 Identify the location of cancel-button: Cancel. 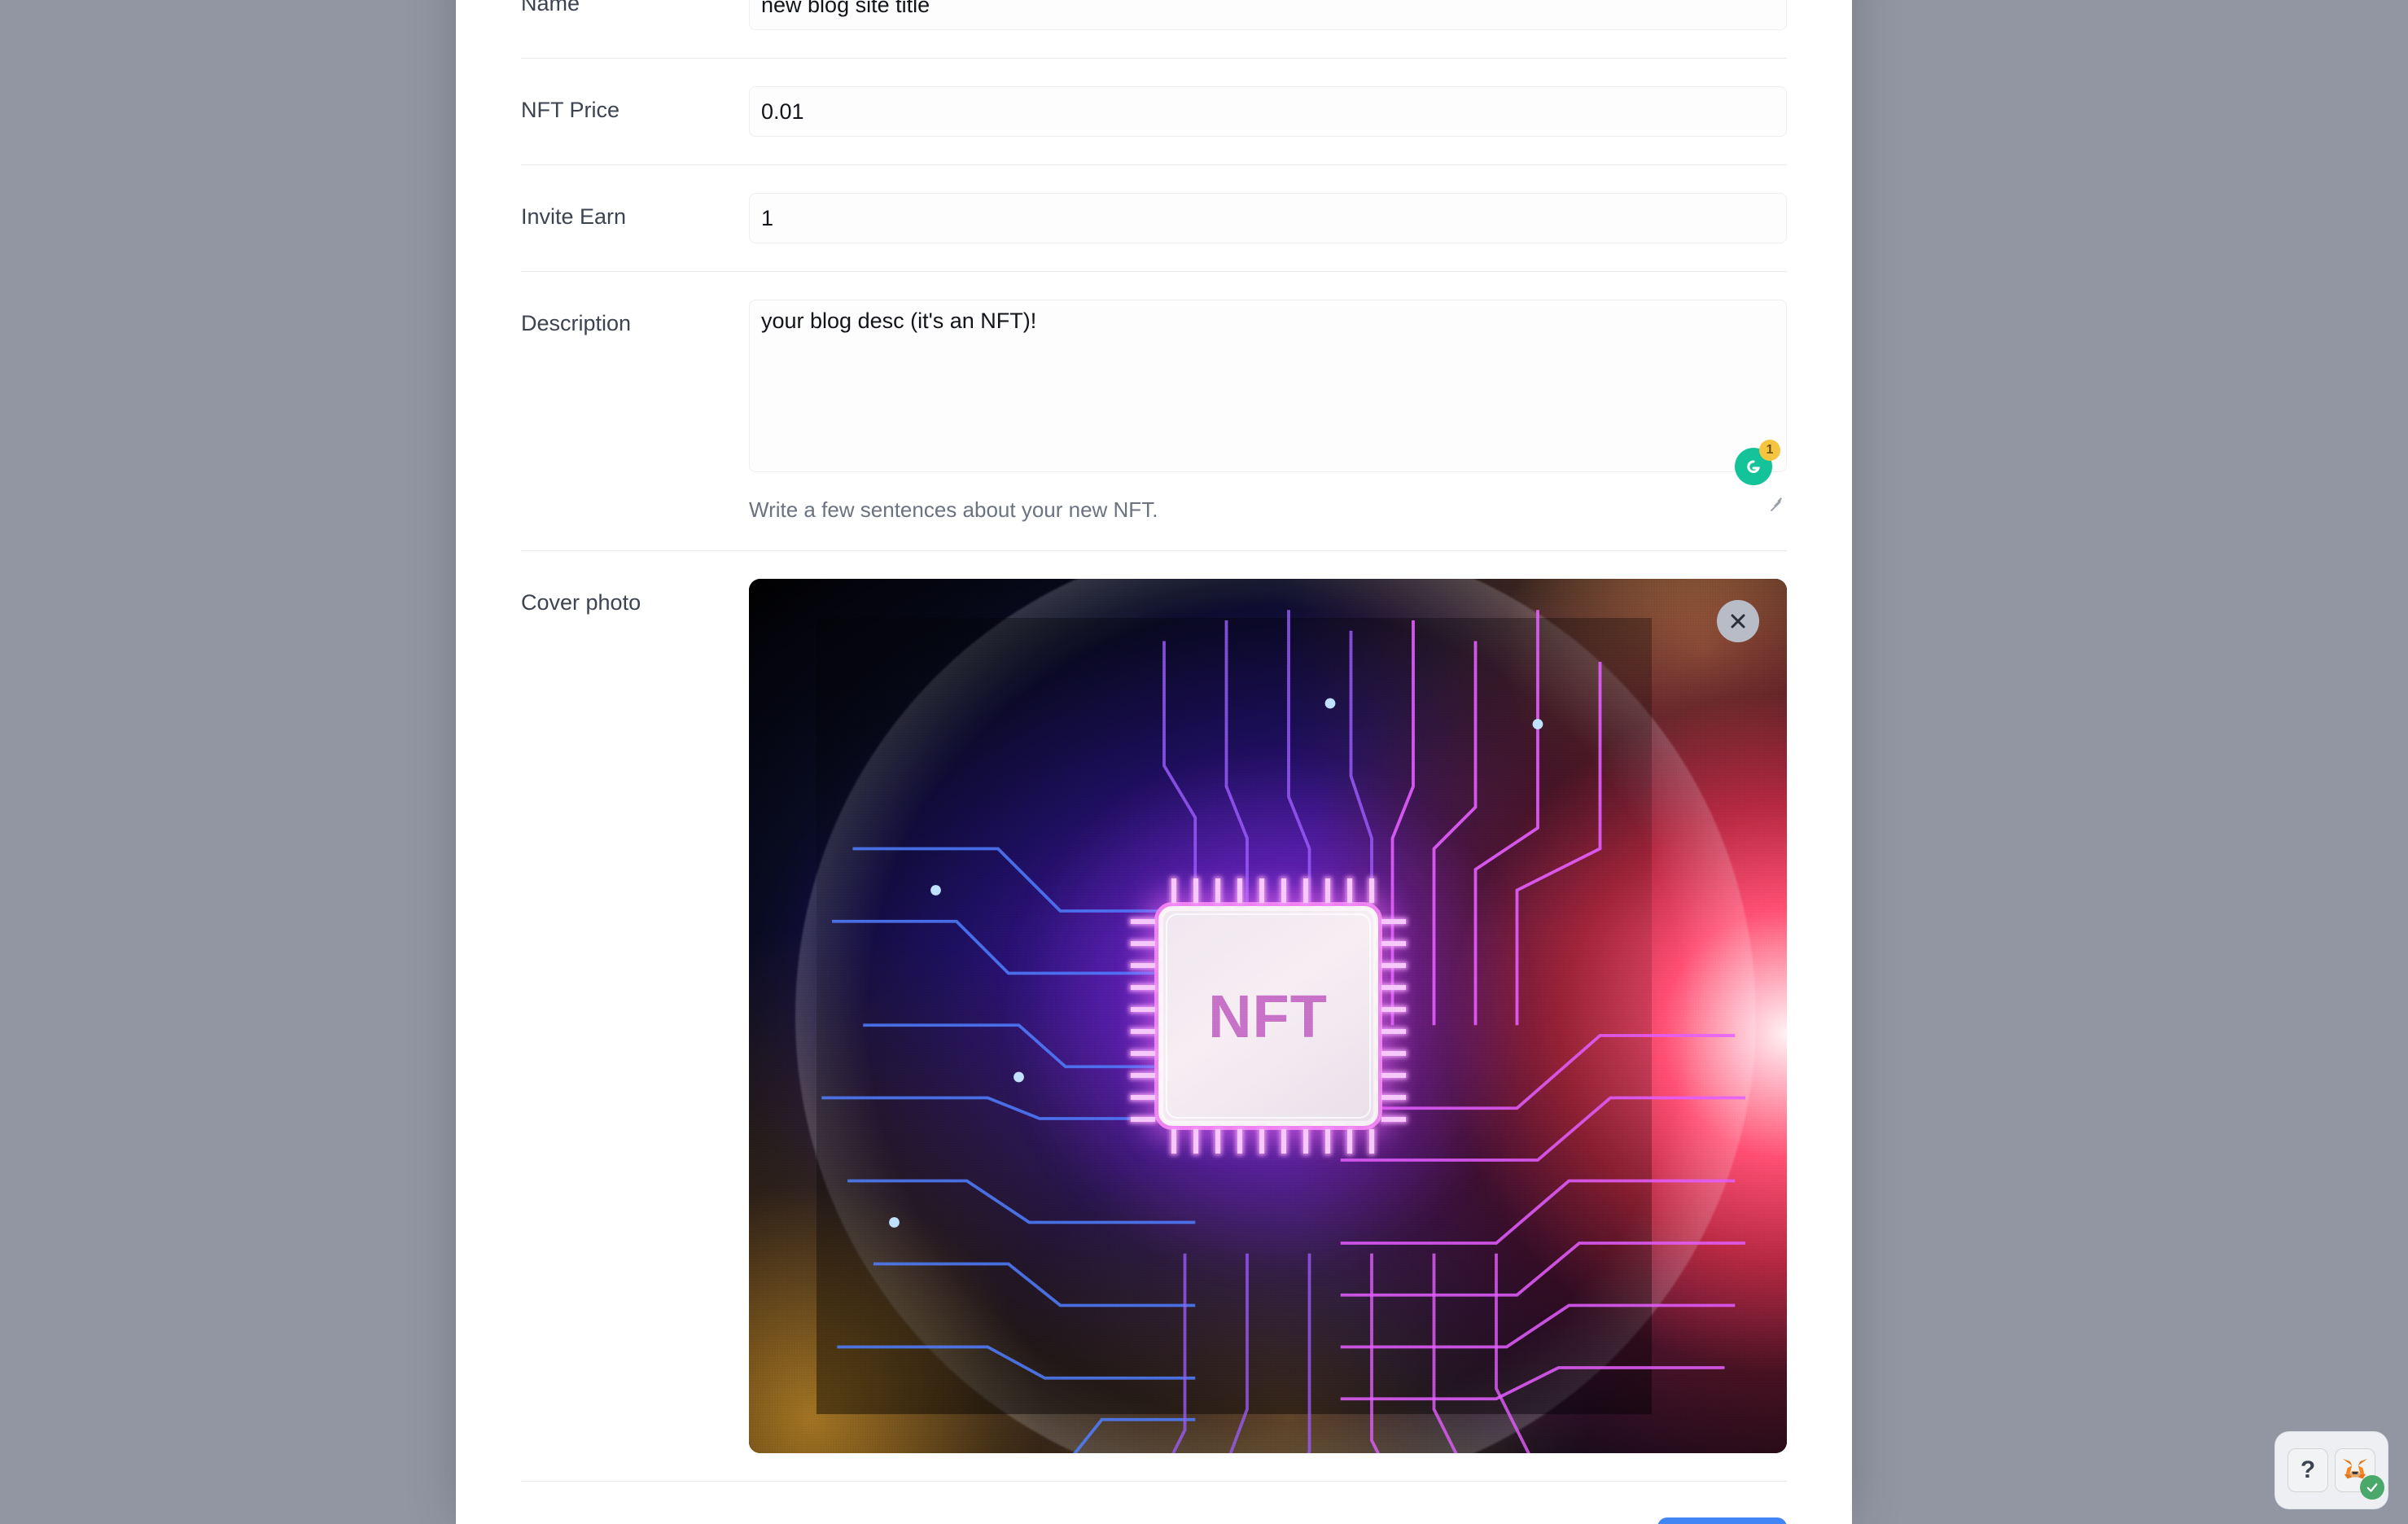
(1583, 1521).